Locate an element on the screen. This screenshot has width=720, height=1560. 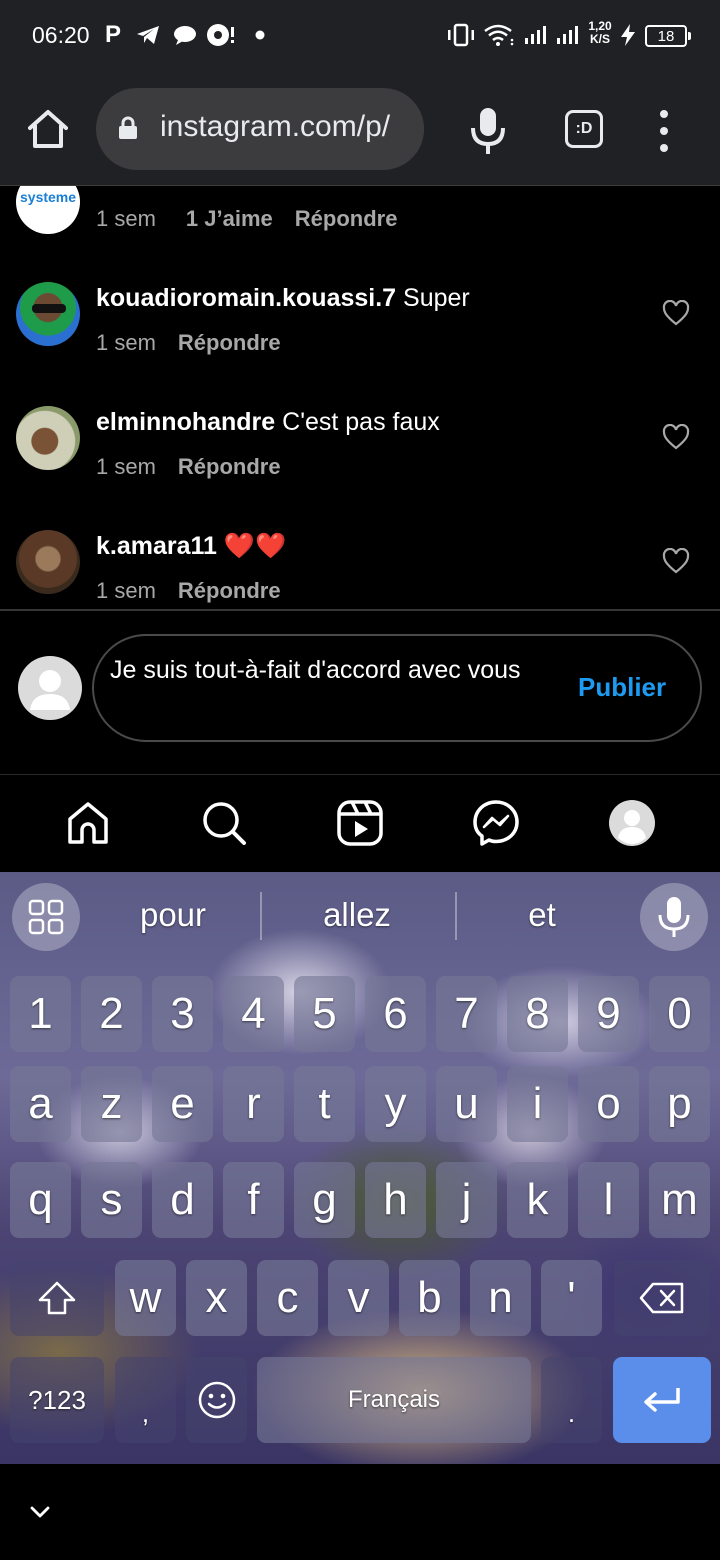
key-9: 9 is located at coordinates (608, 1014).